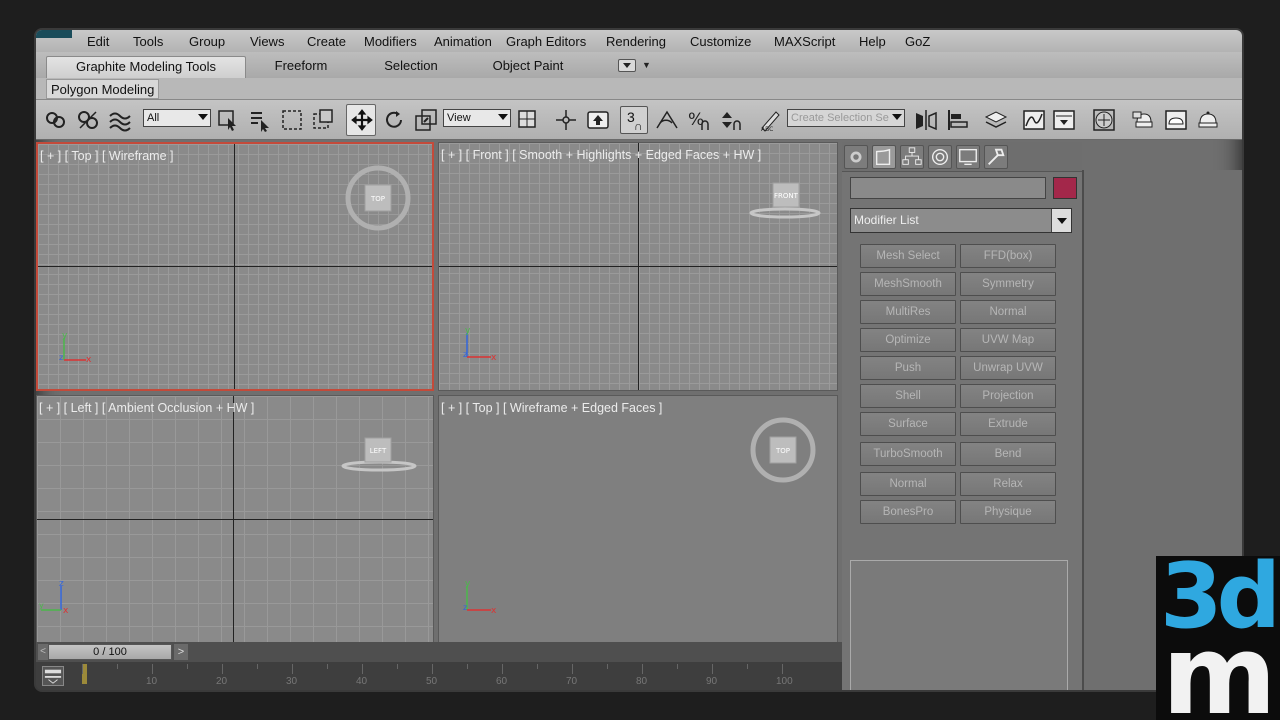  I want to click on app-logo-icon, so click(54, 34).